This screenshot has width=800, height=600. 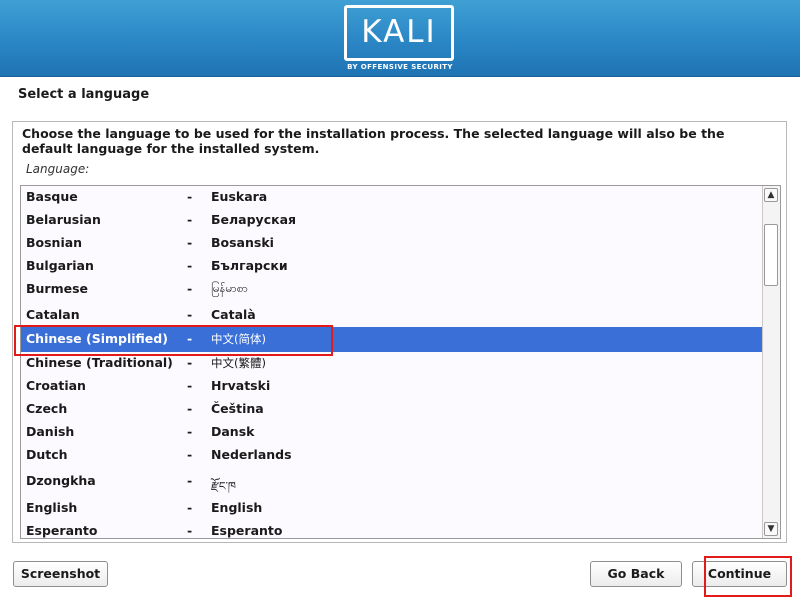 What do you see at coordinates (238, 363) in the screenshot?
I see `language-native-name: 中文(繁體)` at bounding box center [238, 363].